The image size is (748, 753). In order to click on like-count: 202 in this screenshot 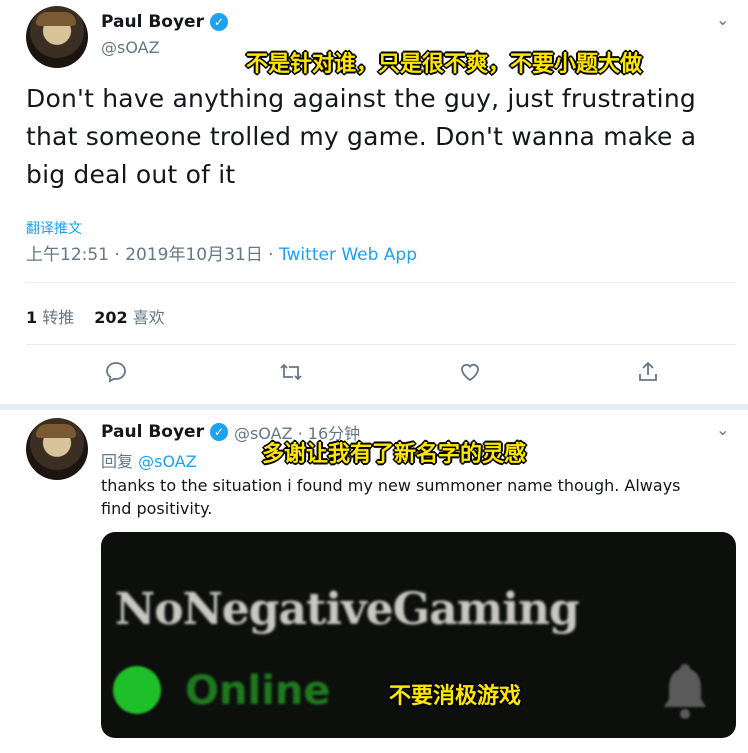, I will do `click(111, 317)`.